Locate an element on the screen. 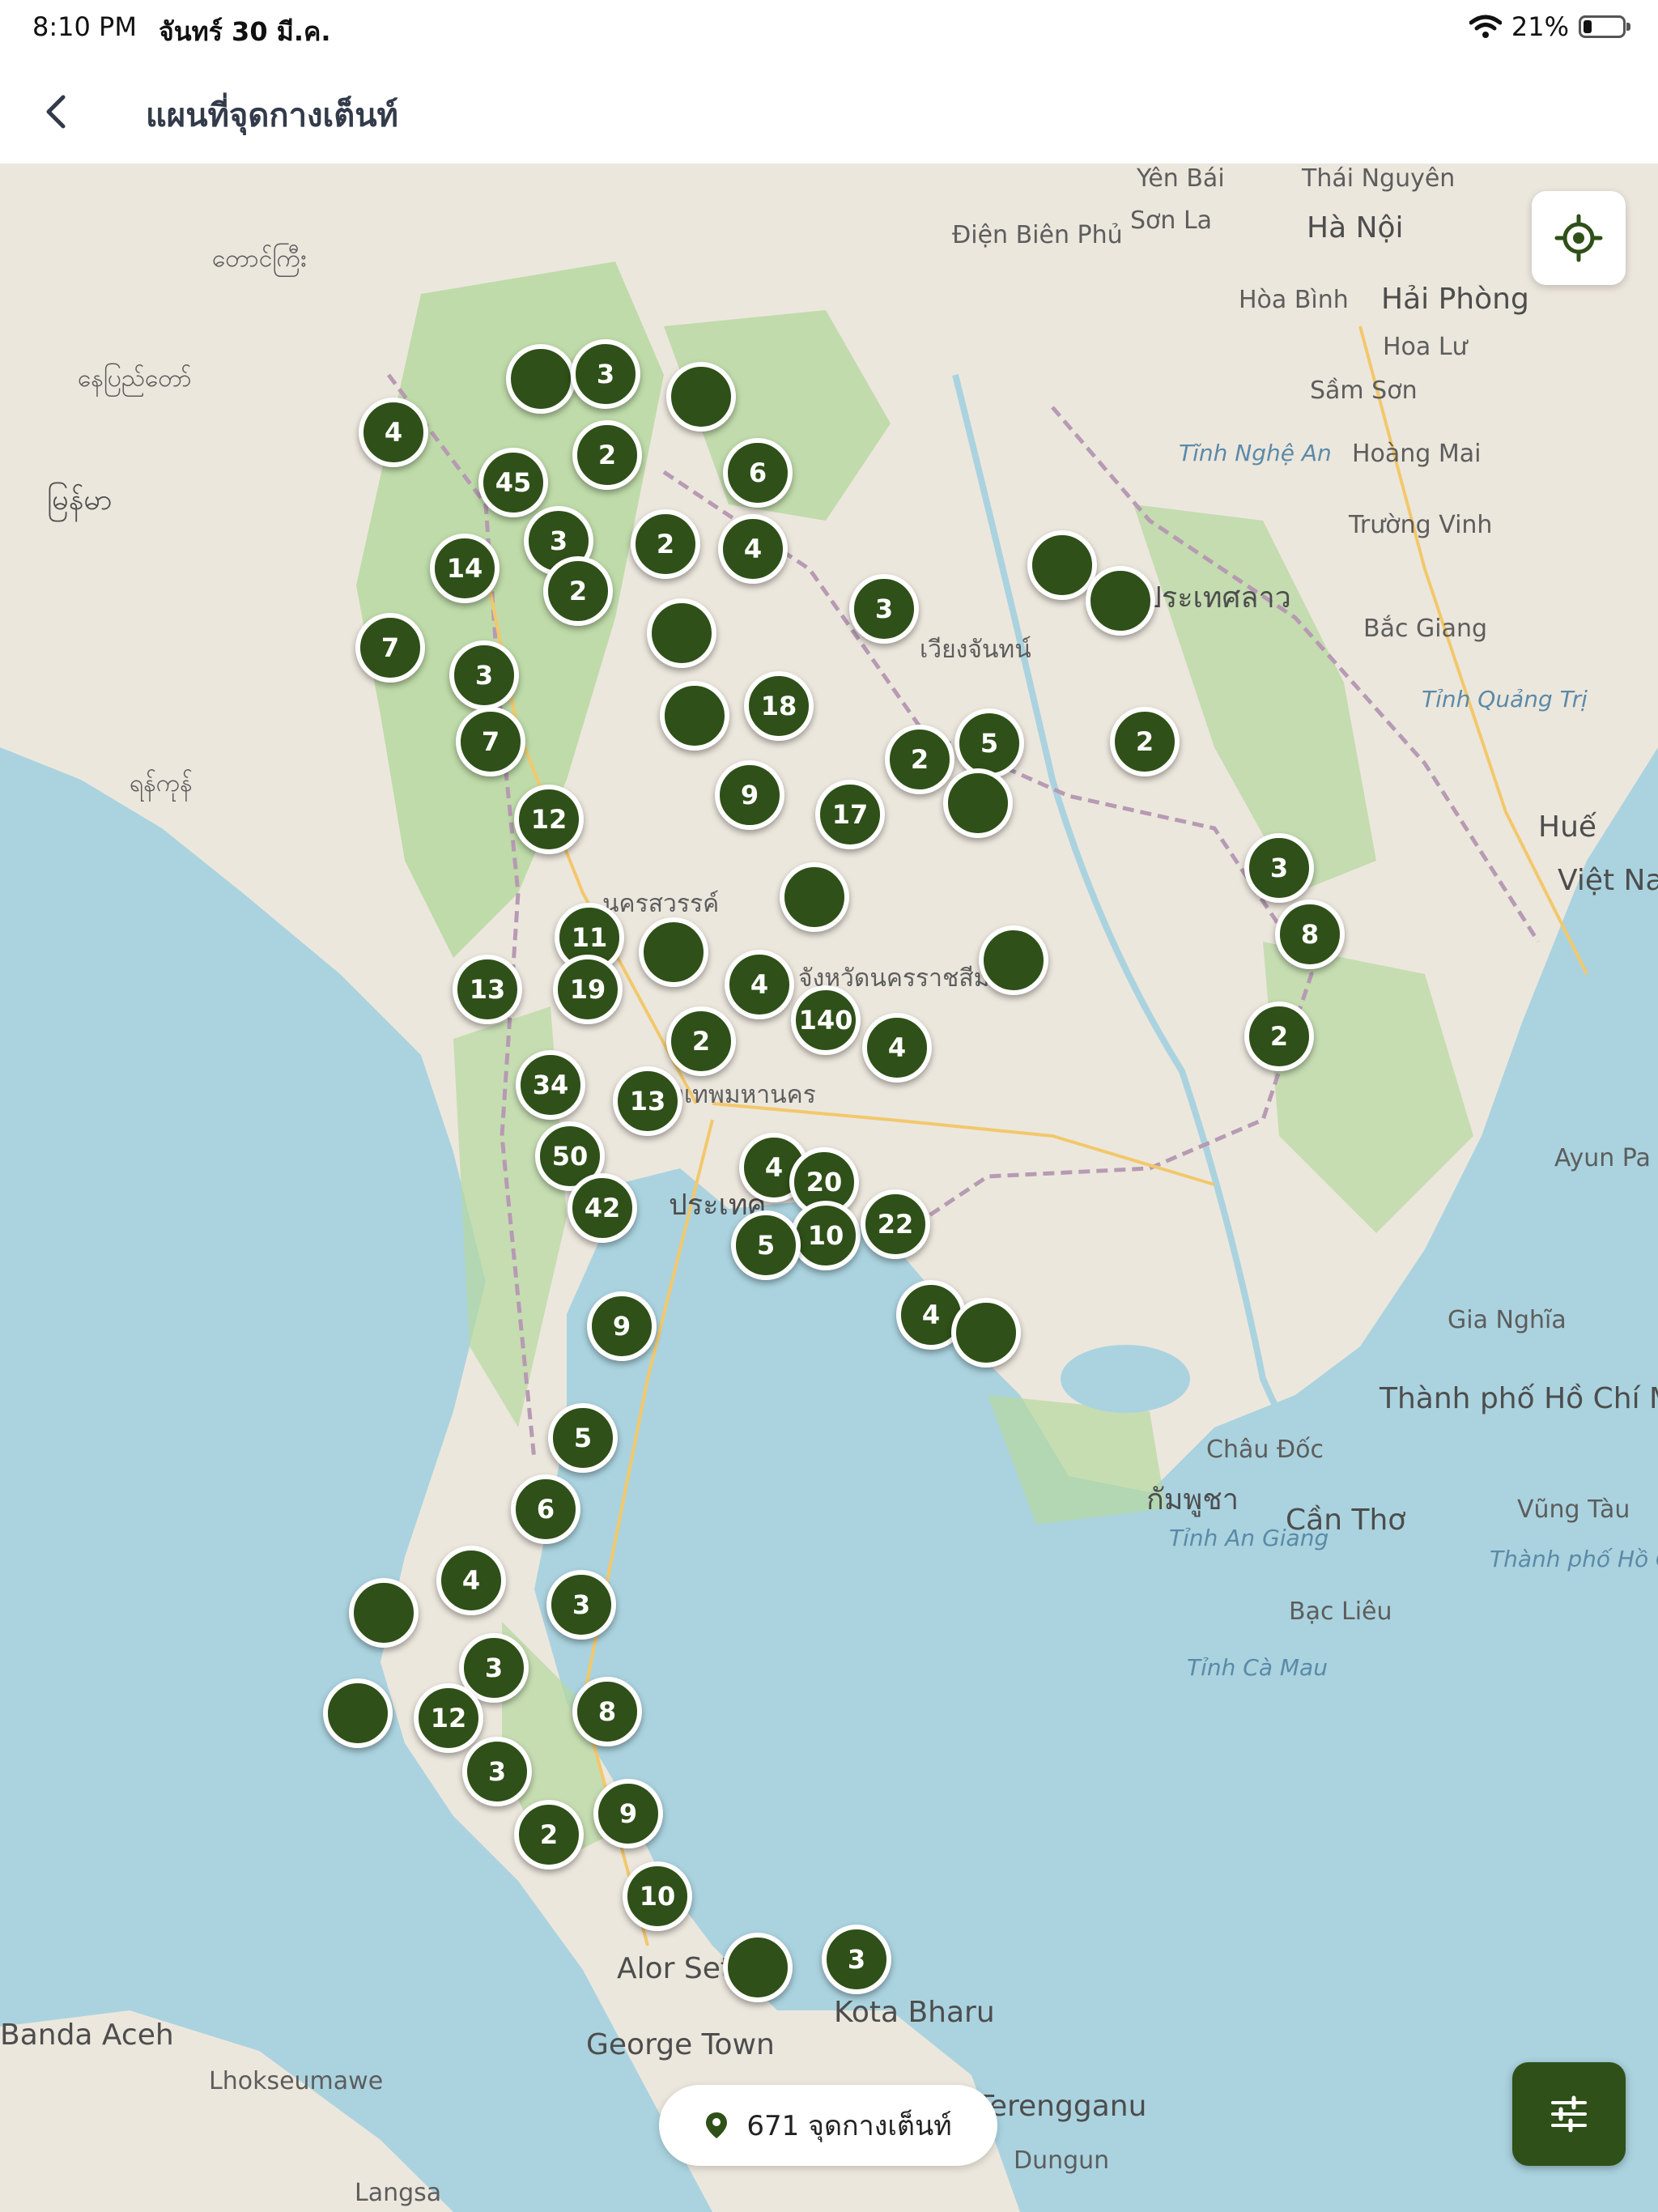 The height and width of the screenshot is (2212, 1658). campsite-count-text: 671 จุดกางเต็นท์ is located at coordinates (849, 2126).